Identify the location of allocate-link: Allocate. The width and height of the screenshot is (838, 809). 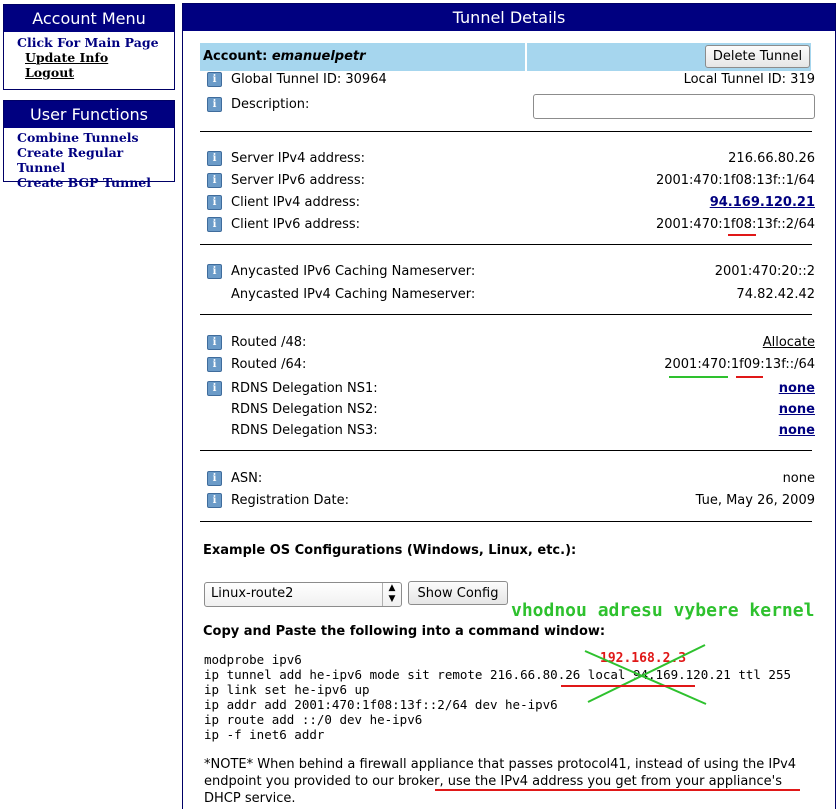
(789, 343).